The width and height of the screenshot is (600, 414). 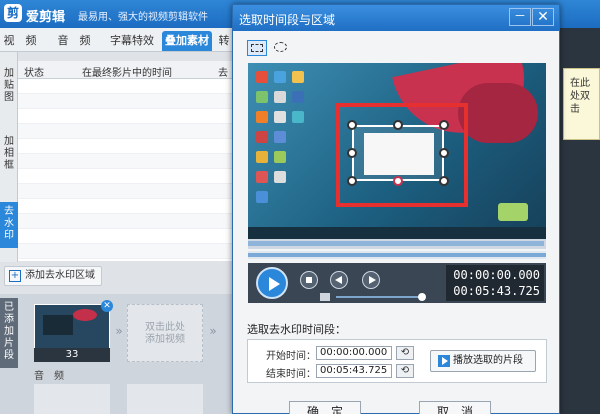 I want to click on play-selection-button: 播放选取的片段, so click(x=483, y=361).